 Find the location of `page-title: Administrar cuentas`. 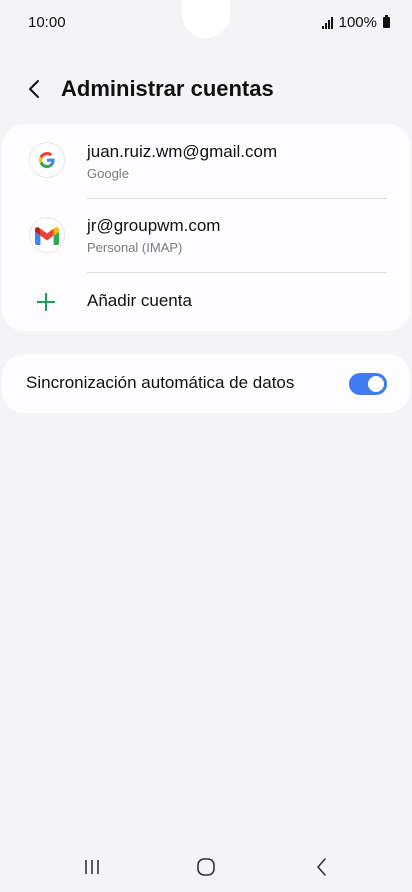

page-title: Administrar cuentas is located at coordinates (167, 88).